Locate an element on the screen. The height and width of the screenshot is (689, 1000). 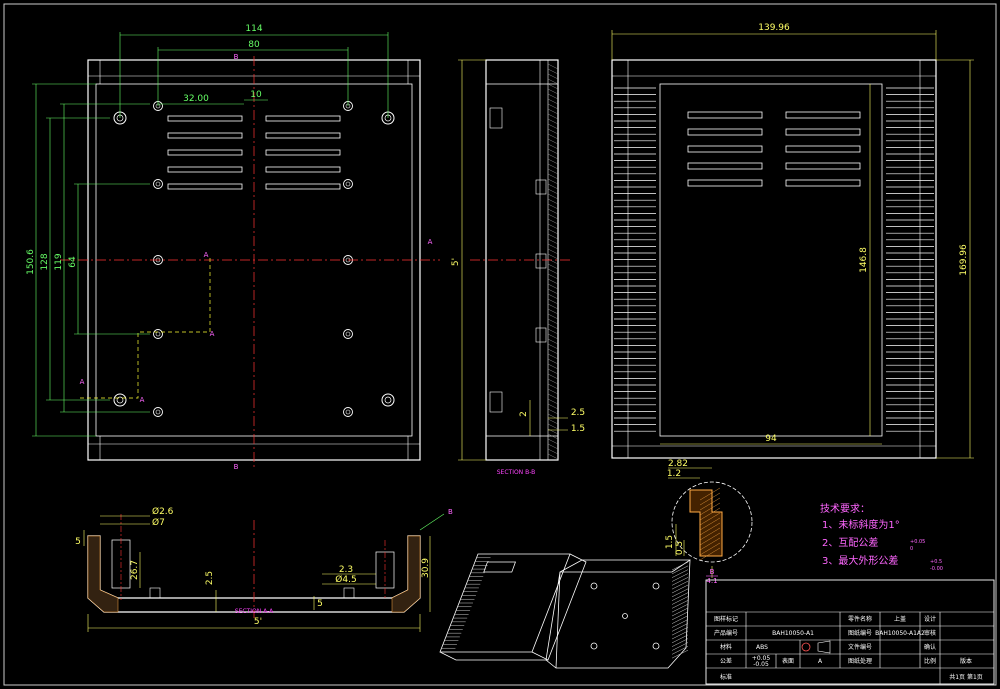
tb-r1c2: 零件名称 is located at coordinates (860, 619).